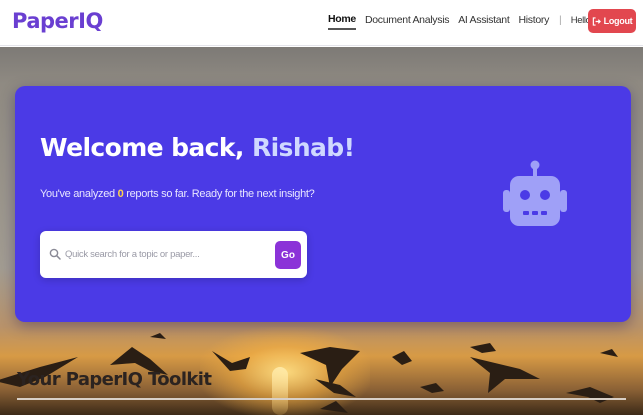 The height and width of the screenshot is (415, 643). I want to click on quick-search-box: Go, so click(173, 254).